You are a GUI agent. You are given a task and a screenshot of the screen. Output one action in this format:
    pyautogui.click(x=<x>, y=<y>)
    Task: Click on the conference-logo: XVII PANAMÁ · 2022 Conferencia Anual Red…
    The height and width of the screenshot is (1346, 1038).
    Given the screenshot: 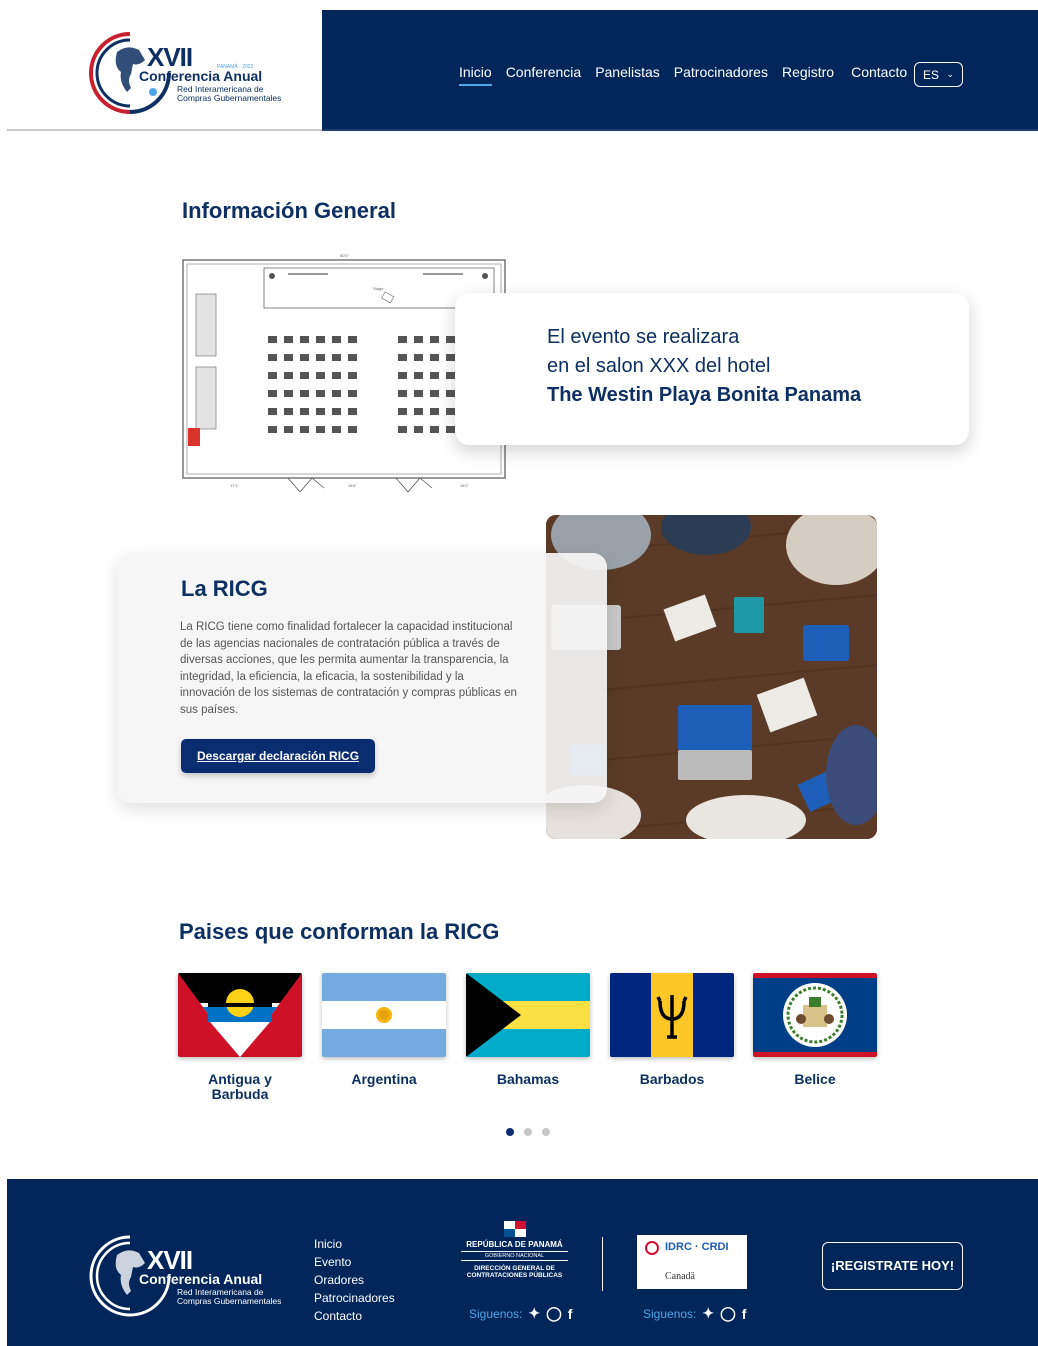 What is the action you would take?
    pyautogui.click(x=187, y=73)
    